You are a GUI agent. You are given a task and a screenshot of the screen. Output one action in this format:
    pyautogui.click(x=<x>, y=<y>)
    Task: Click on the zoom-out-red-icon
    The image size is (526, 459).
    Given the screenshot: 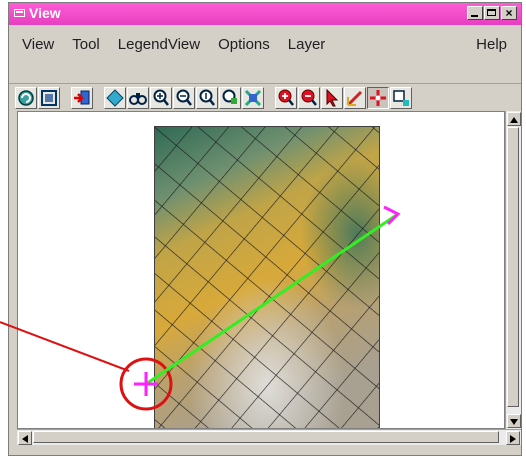 What is the action you would take?
    pyautogui.click(x=309, y=97)
    